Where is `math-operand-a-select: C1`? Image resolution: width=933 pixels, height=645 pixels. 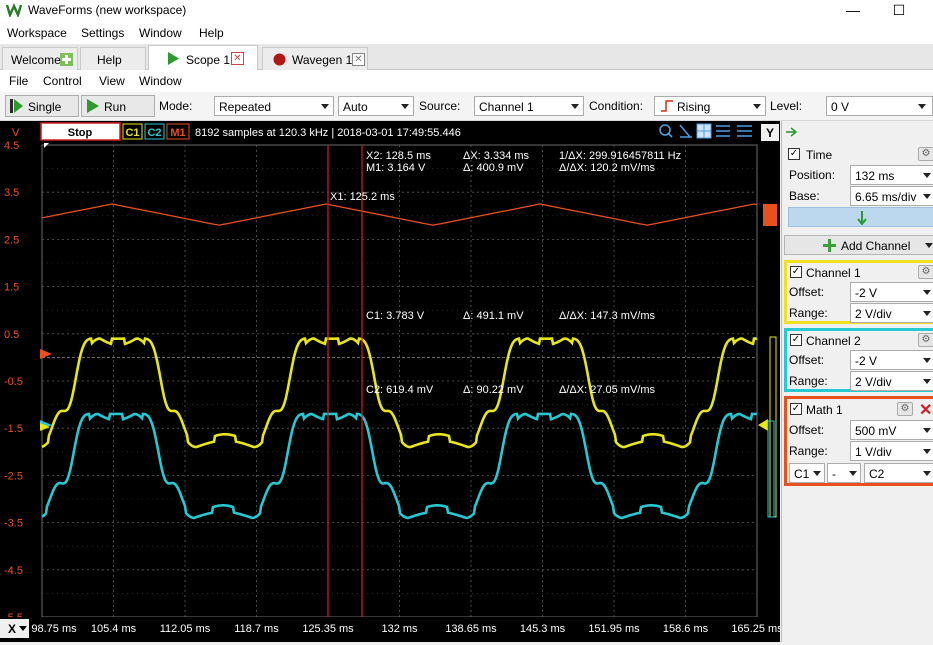
math-operand-a-select: C1 is located at coordinates (807, 473).